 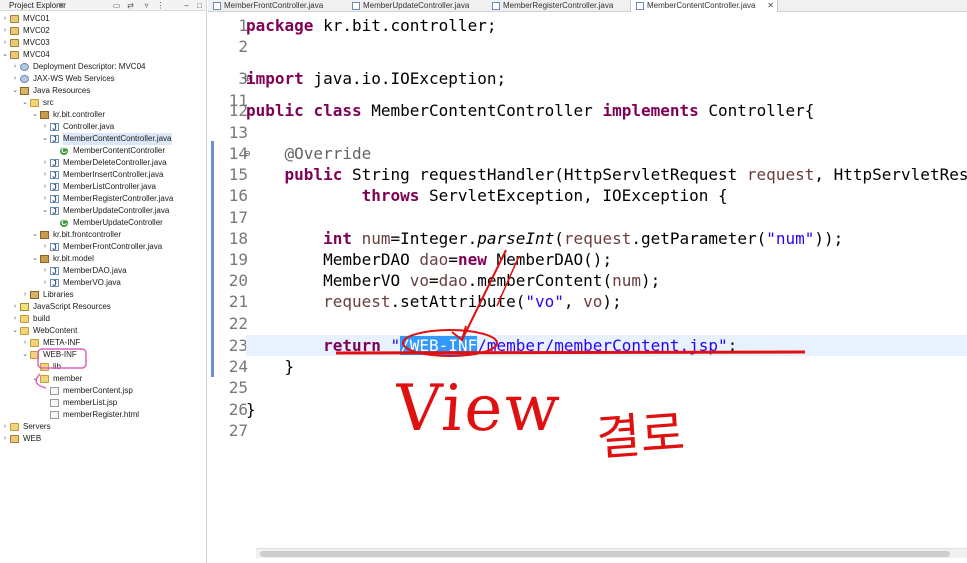 What do you see at coordinates (103, 391) in the screenshot?
I see `tree-item: memberContent.jsp` at bounding box center [103, 391].